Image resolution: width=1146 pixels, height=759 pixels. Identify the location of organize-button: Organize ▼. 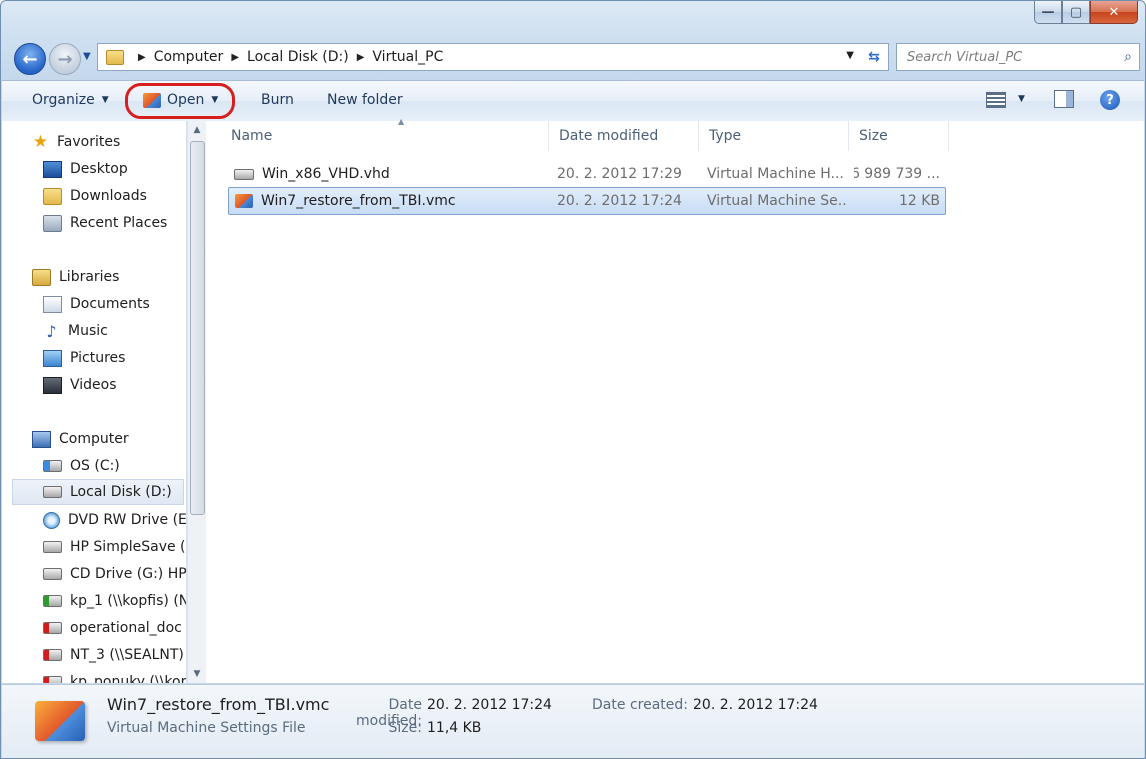
(70, 100).